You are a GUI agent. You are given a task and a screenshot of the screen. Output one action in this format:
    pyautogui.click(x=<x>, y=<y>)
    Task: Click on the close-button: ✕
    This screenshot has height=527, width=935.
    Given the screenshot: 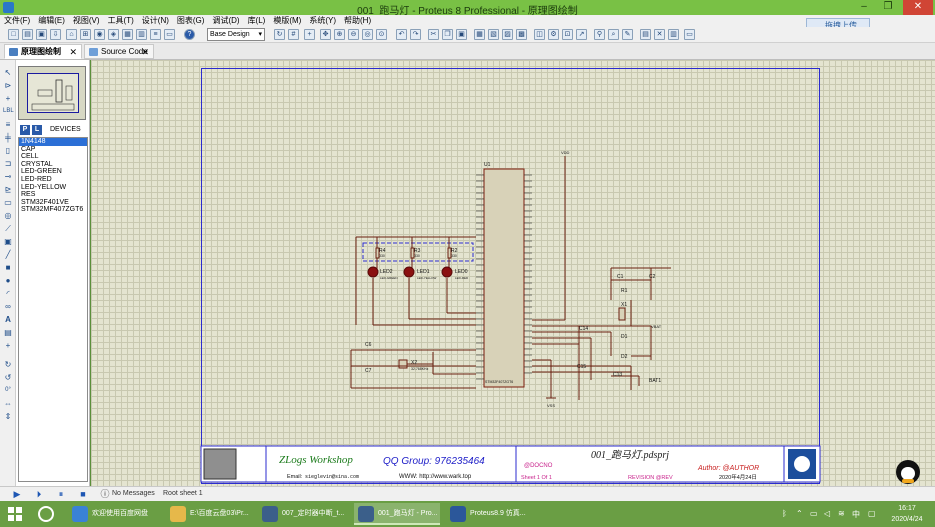 What is the action you would take?
    pyautogui.click(x=918, y=7)
    